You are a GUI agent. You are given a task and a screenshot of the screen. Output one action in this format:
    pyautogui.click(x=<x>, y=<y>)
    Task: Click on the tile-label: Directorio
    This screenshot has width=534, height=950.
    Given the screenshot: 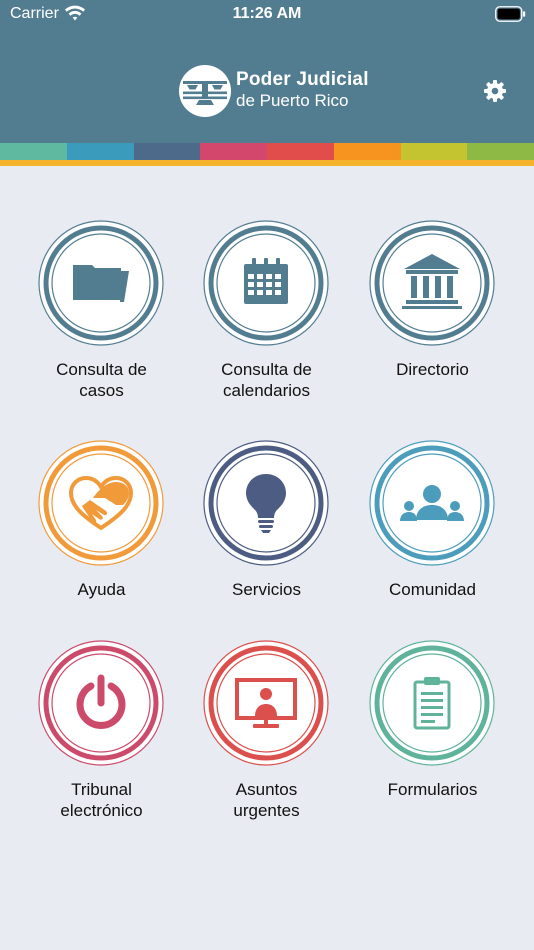 What is the action you would take?
    pyautogui.click(x=432, y=369)
    